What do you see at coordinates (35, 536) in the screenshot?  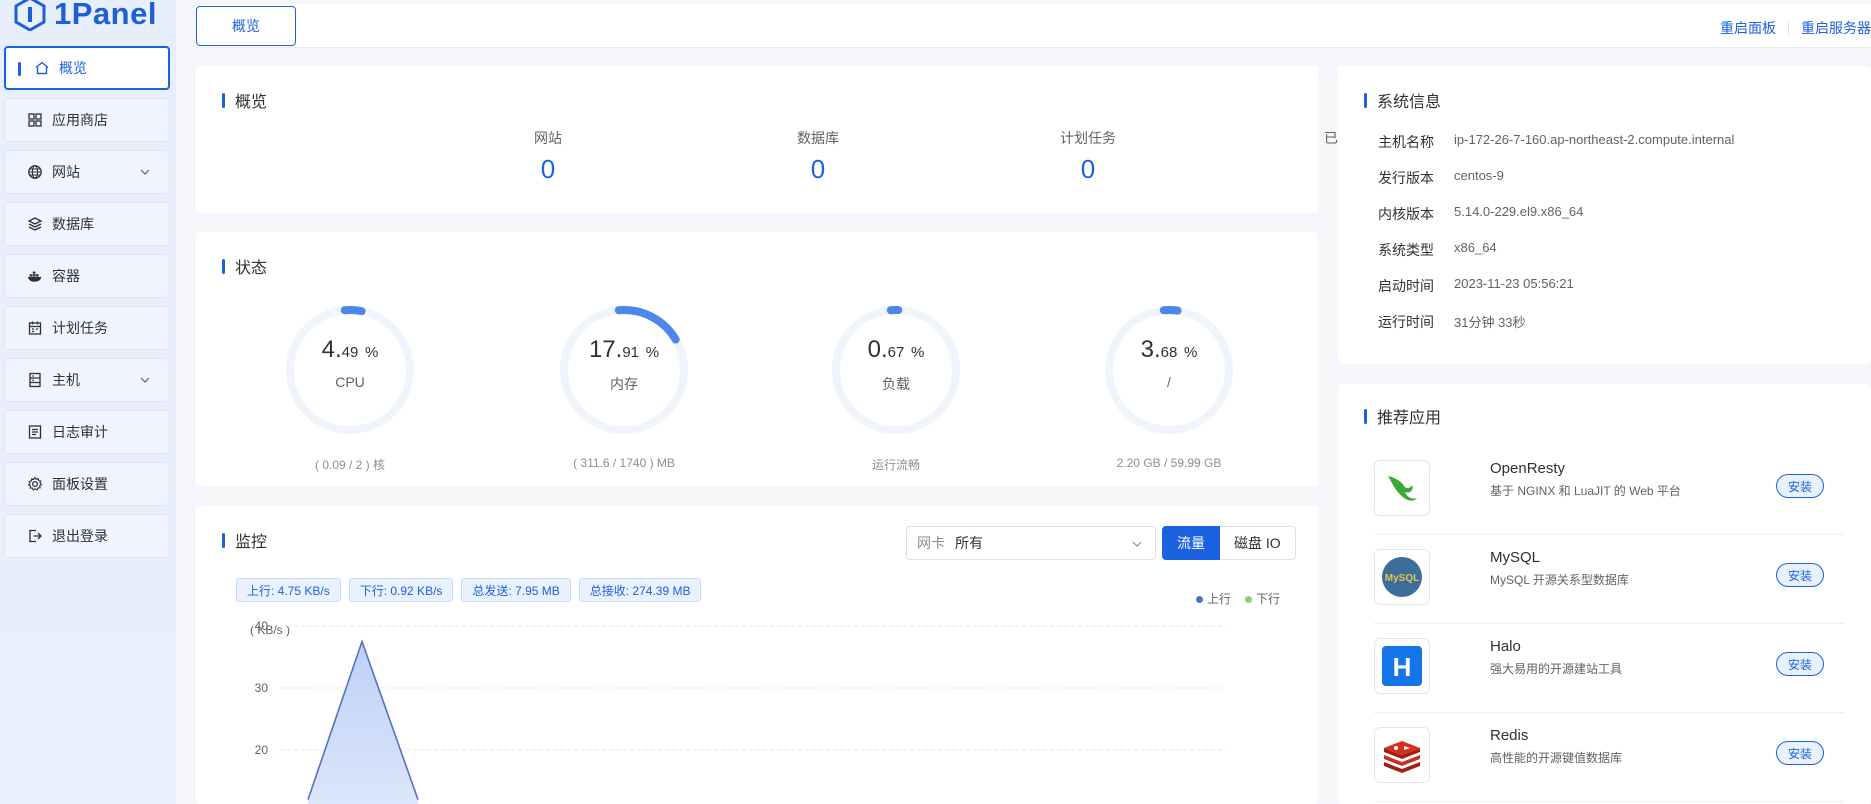 I see `logout-icon` at bounding box center [35, 536].